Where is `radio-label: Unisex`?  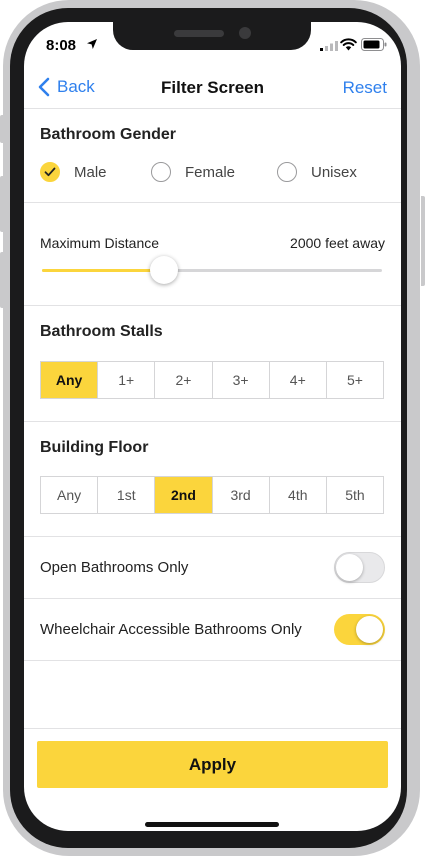
radio-label: Unisex is located at coordinates (334, 172).